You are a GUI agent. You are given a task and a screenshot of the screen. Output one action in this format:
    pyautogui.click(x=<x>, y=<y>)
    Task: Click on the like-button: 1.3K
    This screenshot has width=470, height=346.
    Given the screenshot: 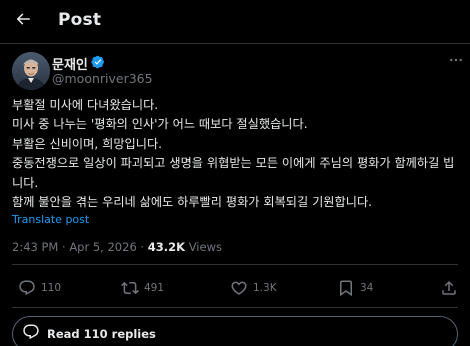 What is the action you would take?
    pyautogui.click(x=253, y=288)
    